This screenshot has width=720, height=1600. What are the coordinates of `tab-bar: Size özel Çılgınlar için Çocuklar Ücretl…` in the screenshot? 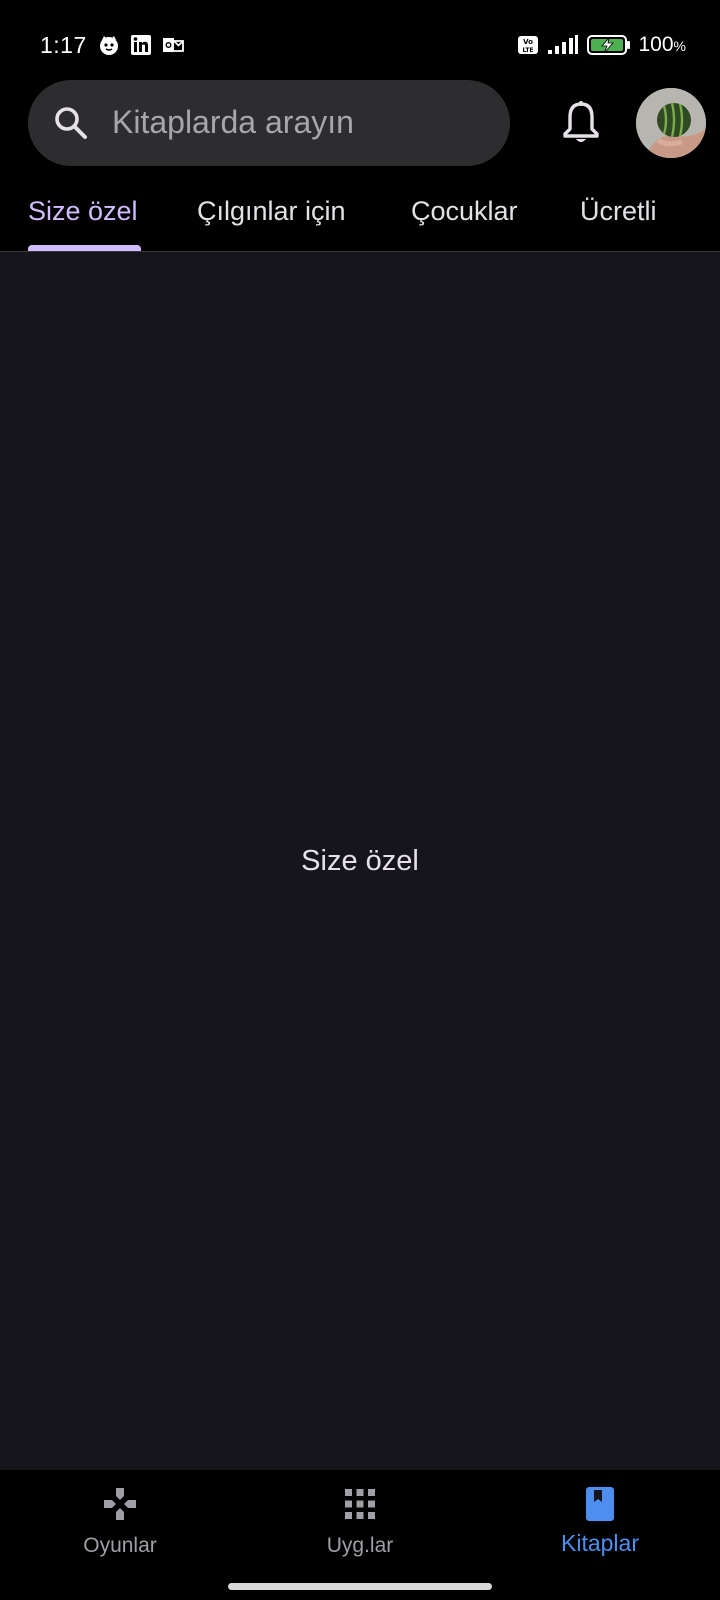 It's located at (360, 220).